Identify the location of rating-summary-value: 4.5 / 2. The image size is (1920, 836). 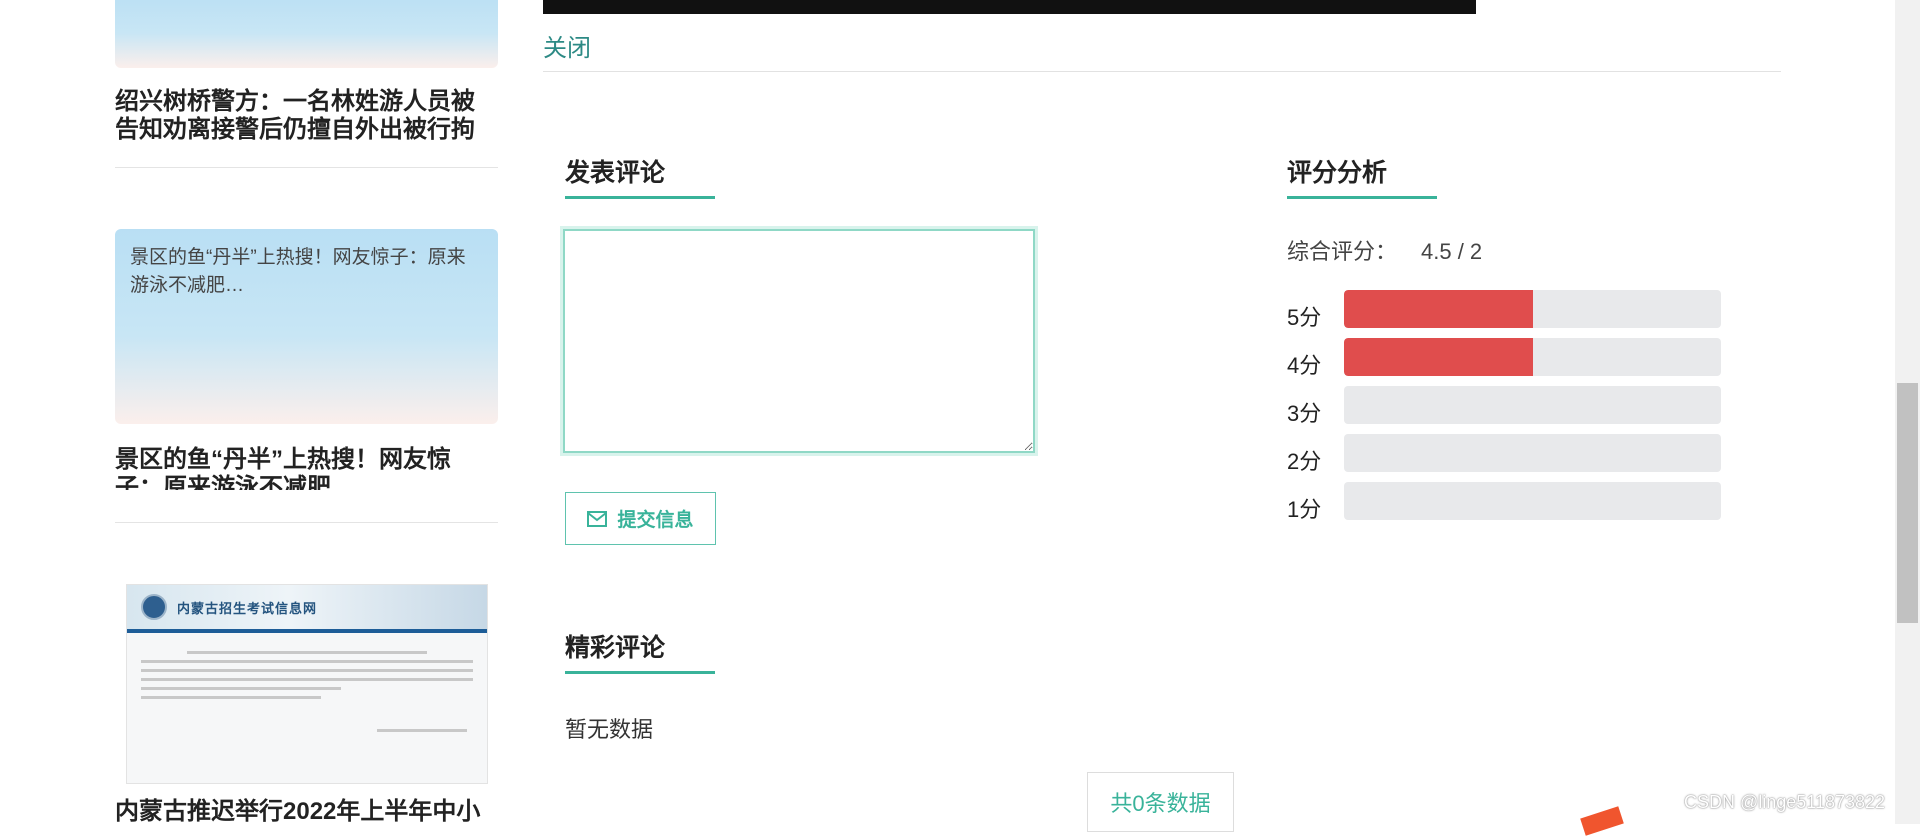
(1452, 251).